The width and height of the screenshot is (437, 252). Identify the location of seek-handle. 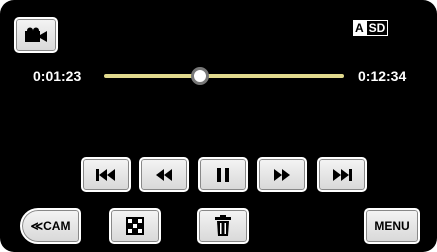
(200, 76).